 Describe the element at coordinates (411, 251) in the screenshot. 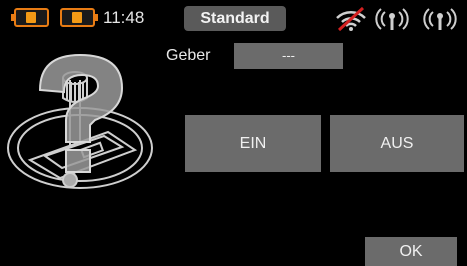

I see `ok-button: OK` at that location.